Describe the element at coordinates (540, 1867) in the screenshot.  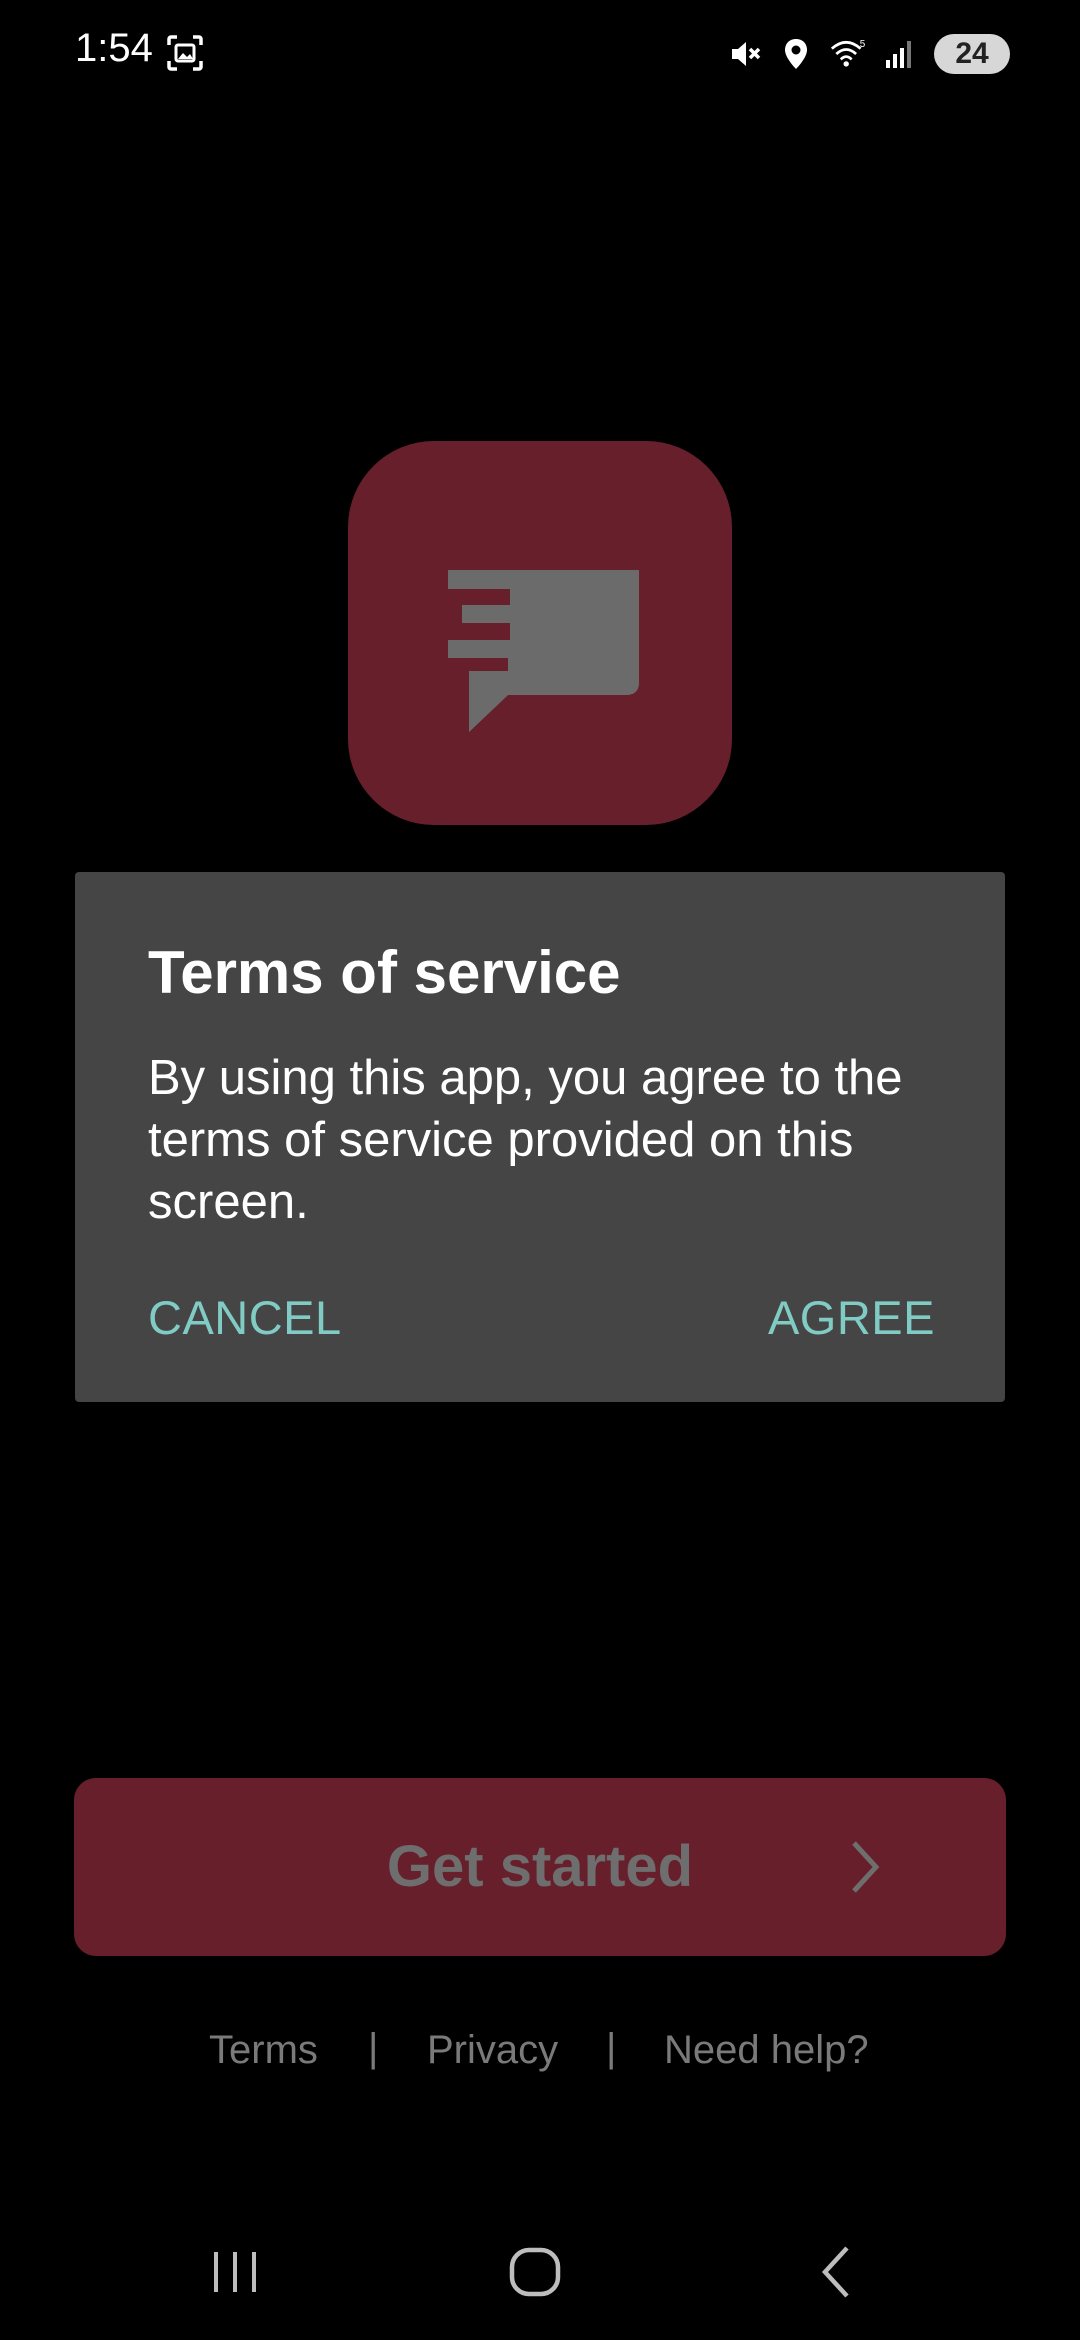
I see `get-started-button: Get started` at that location.